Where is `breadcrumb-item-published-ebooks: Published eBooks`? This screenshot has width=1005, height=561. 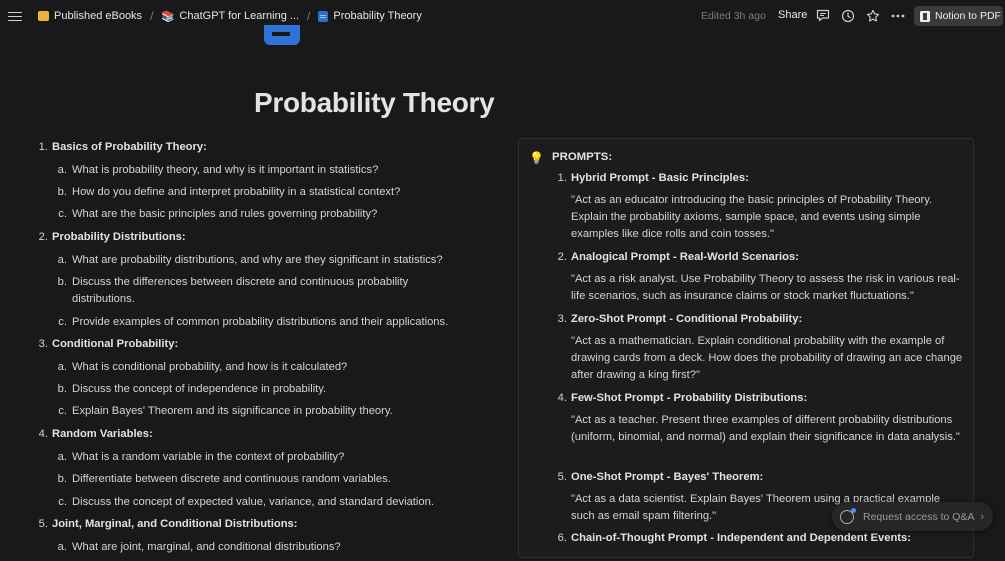
breadcrumb-item-published-ebooks: Published eBooks is located at coordinates (90, 16).